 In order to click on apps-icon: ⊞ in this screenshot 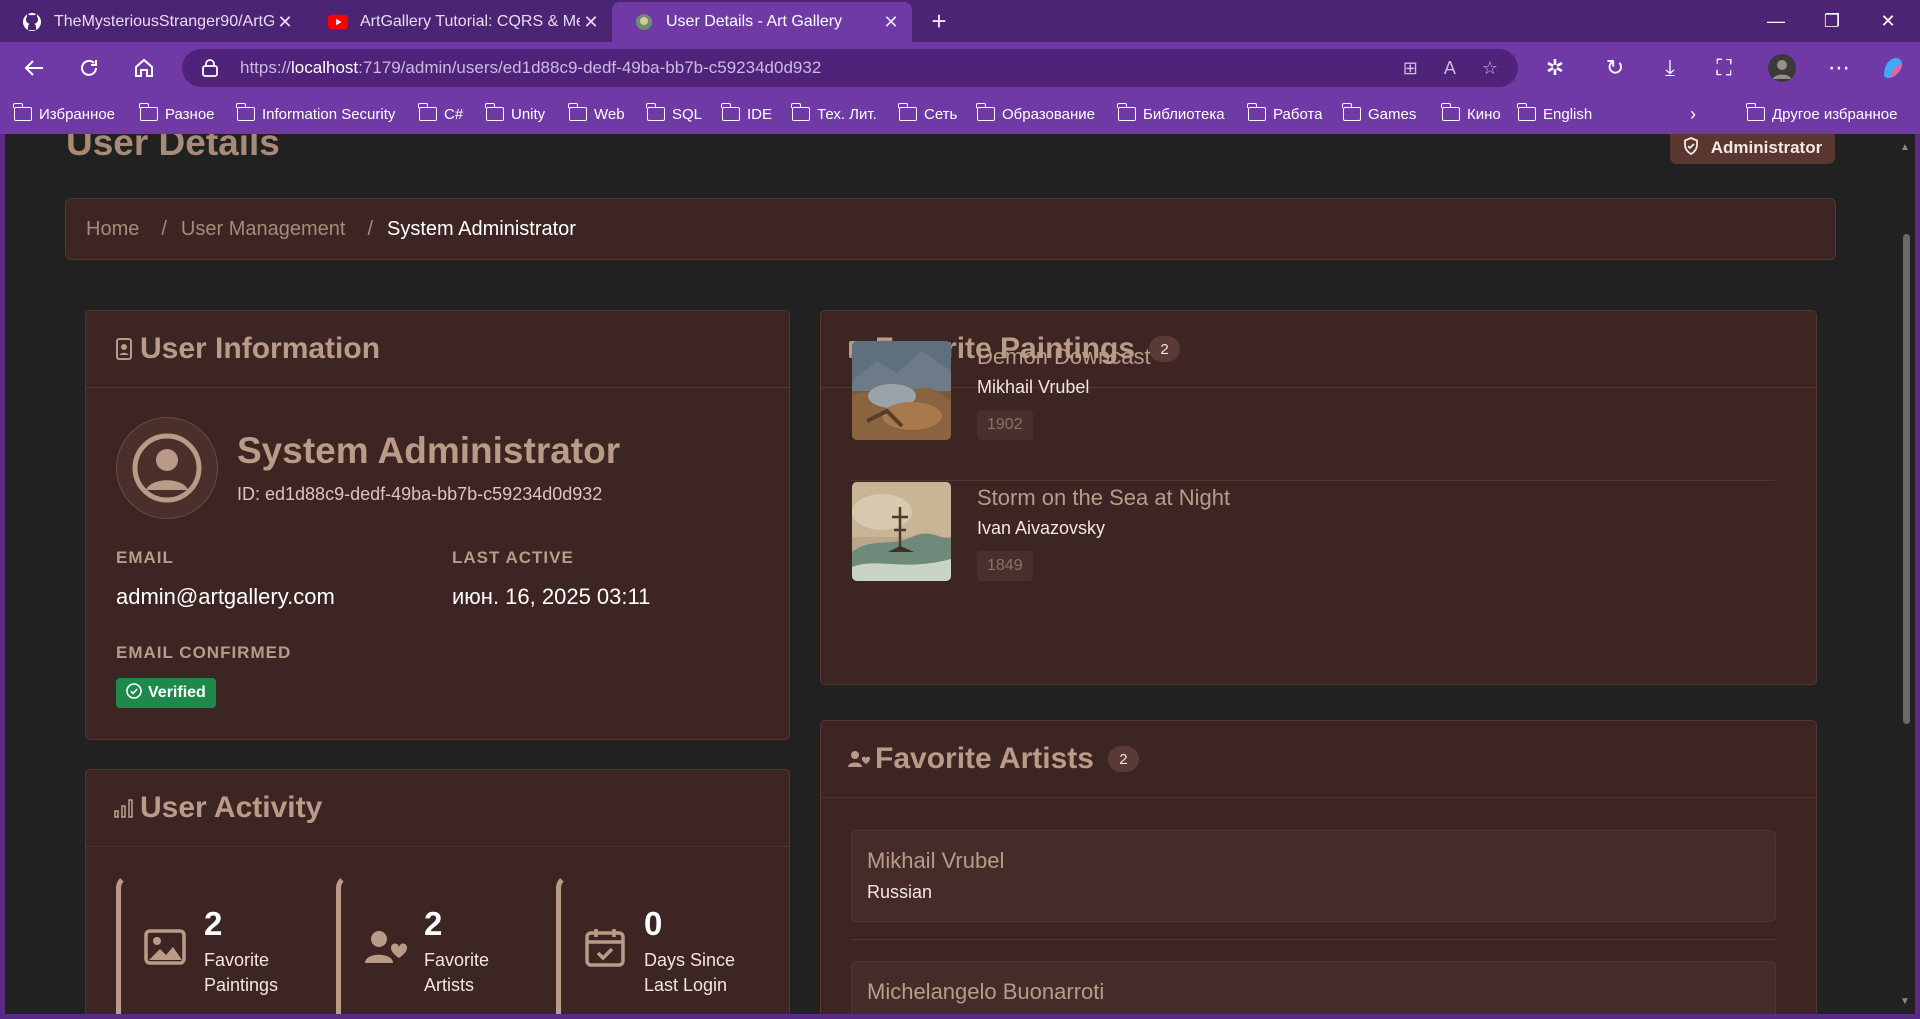, I will do `click(1410, 68)`.